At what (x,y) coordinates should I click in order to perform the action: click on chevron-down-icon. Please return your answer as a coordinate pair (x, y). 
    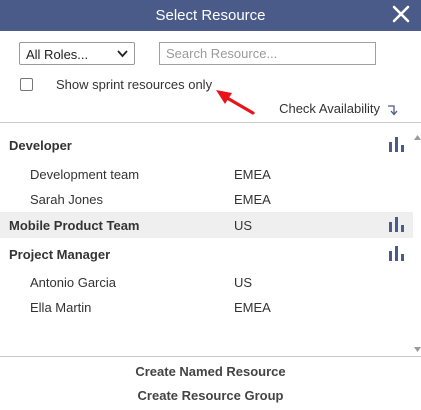
    Looking at the image, I should click on (122, 55).